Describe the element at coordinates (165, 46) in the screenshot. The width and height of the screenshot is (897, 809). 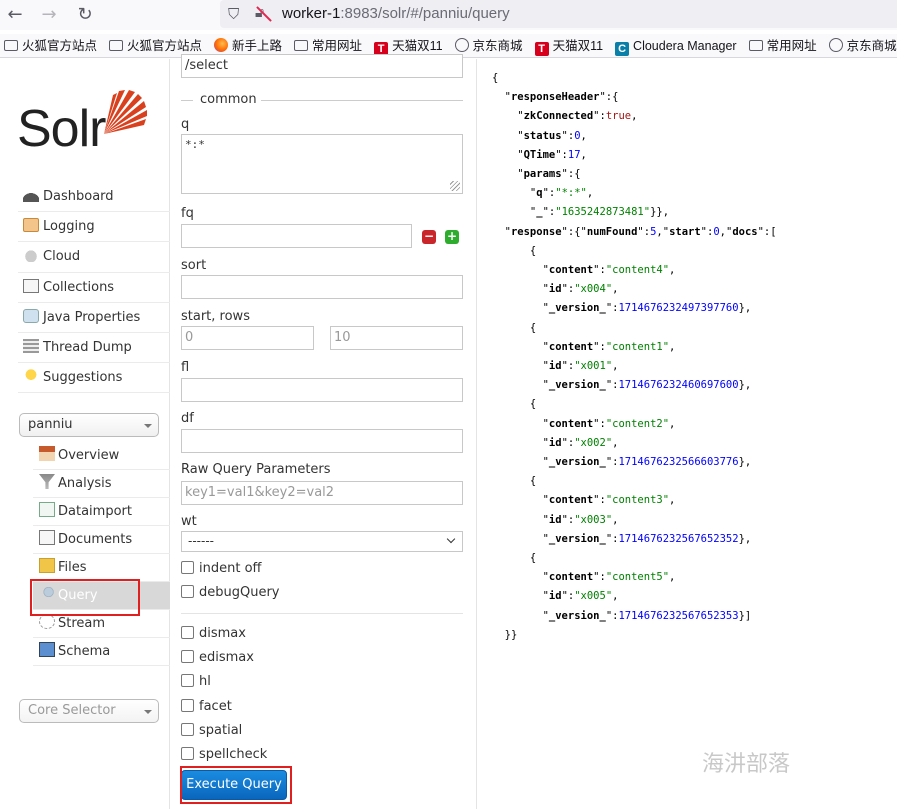
I see `bookmark-label: 火狐官方站点` at that location.